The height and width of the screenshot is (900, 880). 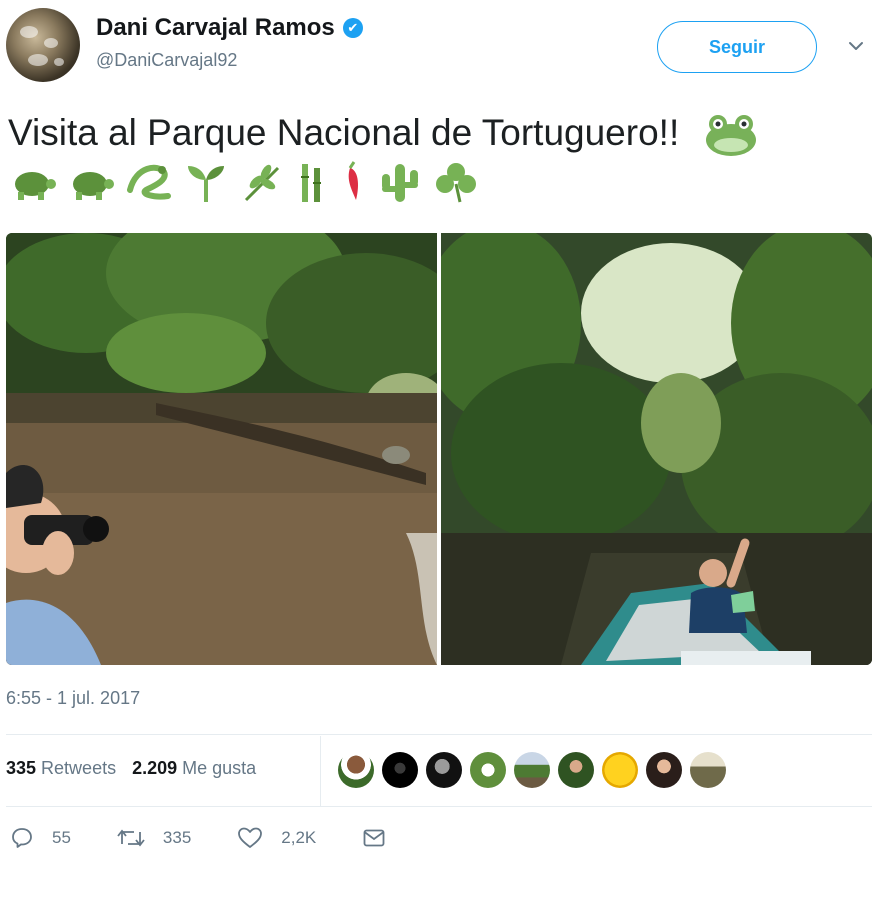 I want to click on profile-avatar, so click(x=43, y=45).